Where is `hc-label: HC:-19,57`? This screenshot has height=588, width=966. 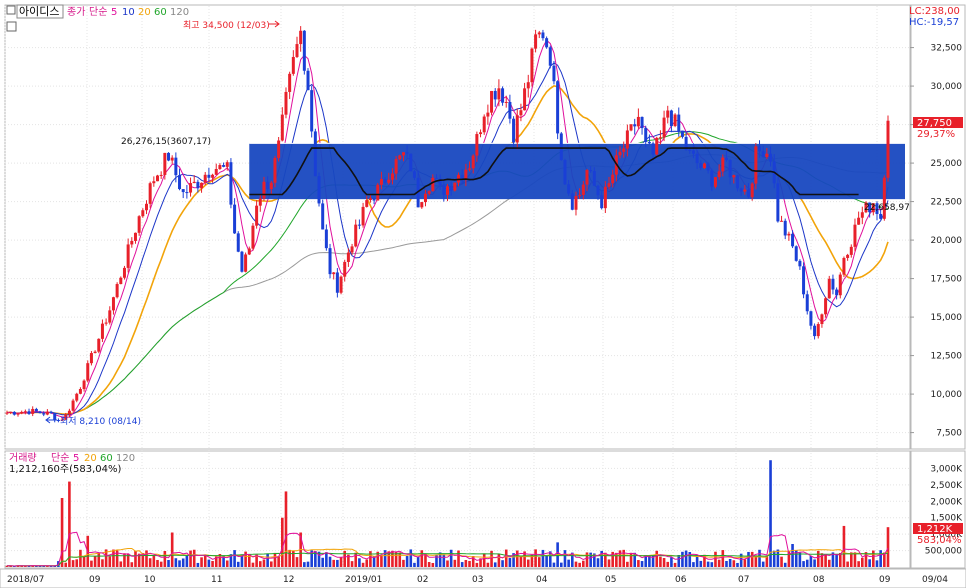 hc-label: HC:-19,57 is located at coordinates (934, 22).